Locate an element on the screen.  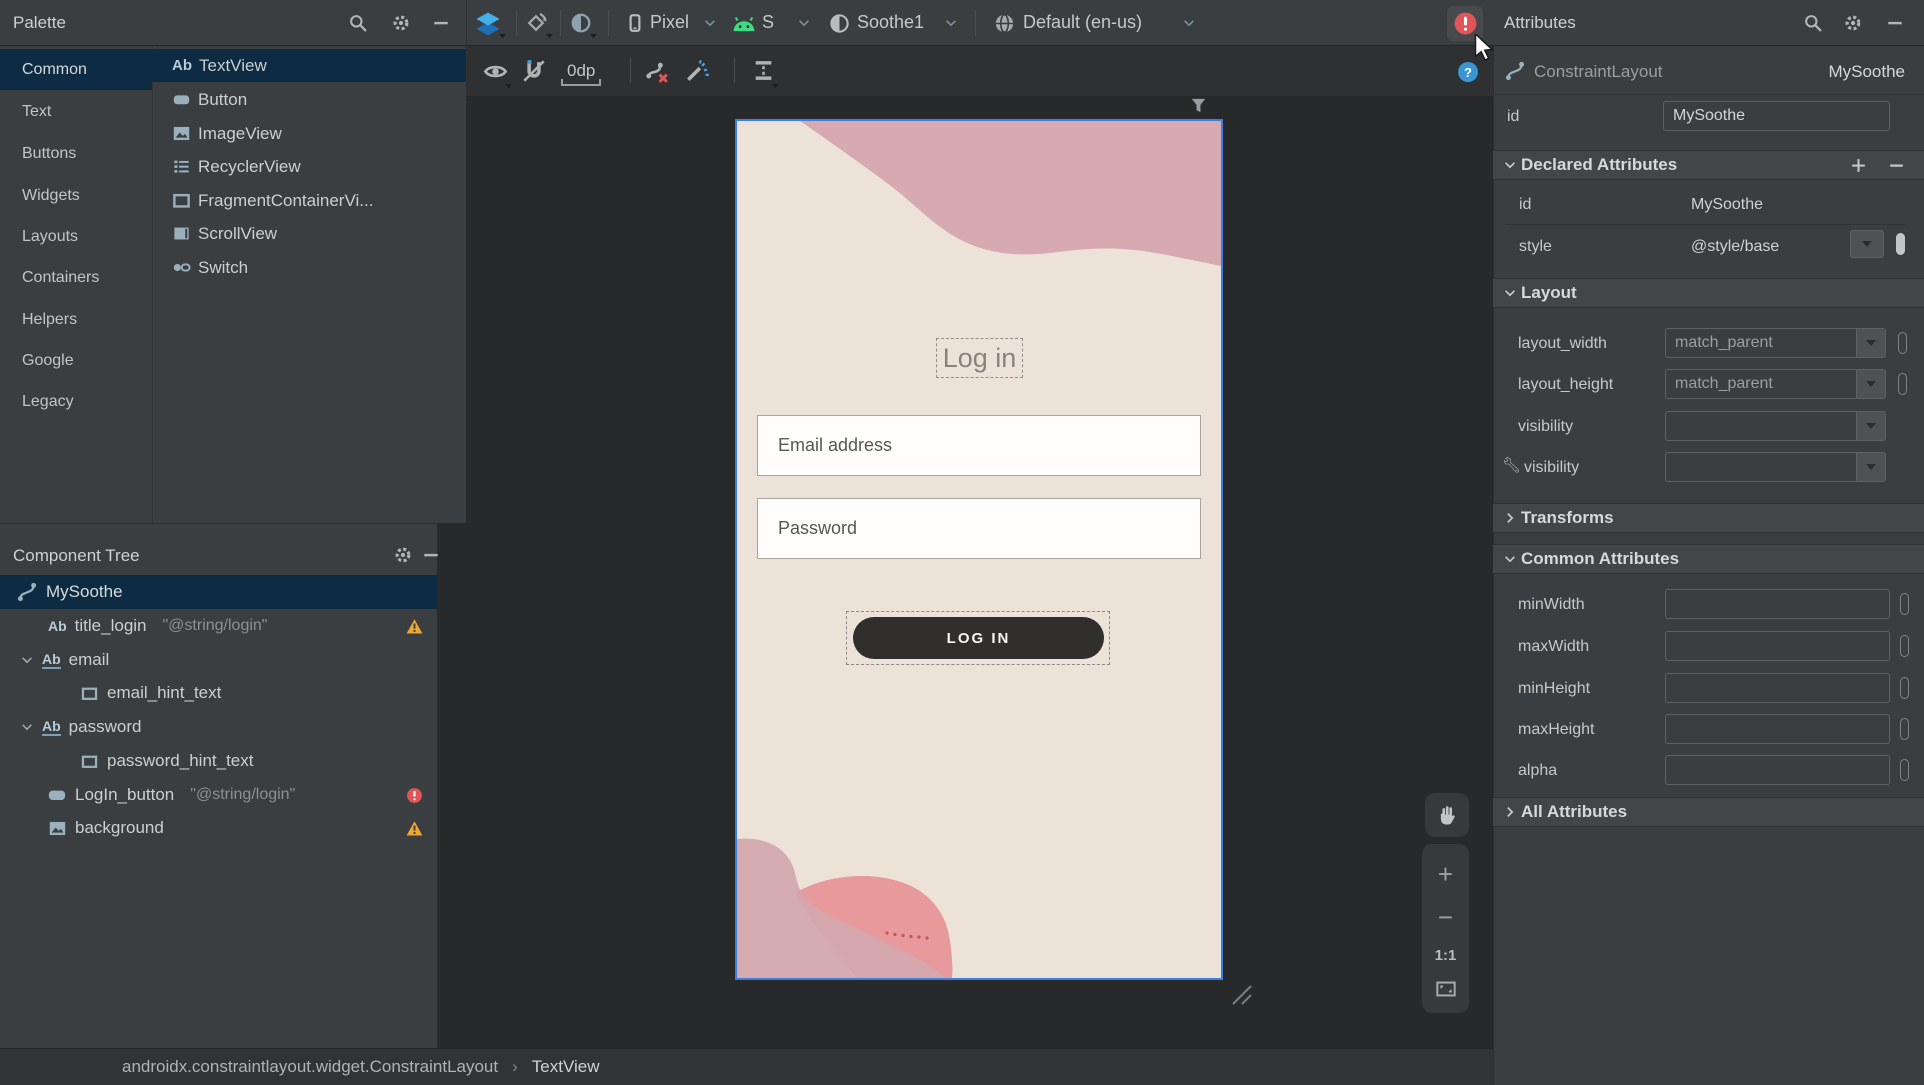
palette-category-google: Google is located at coordinates (76, 360).